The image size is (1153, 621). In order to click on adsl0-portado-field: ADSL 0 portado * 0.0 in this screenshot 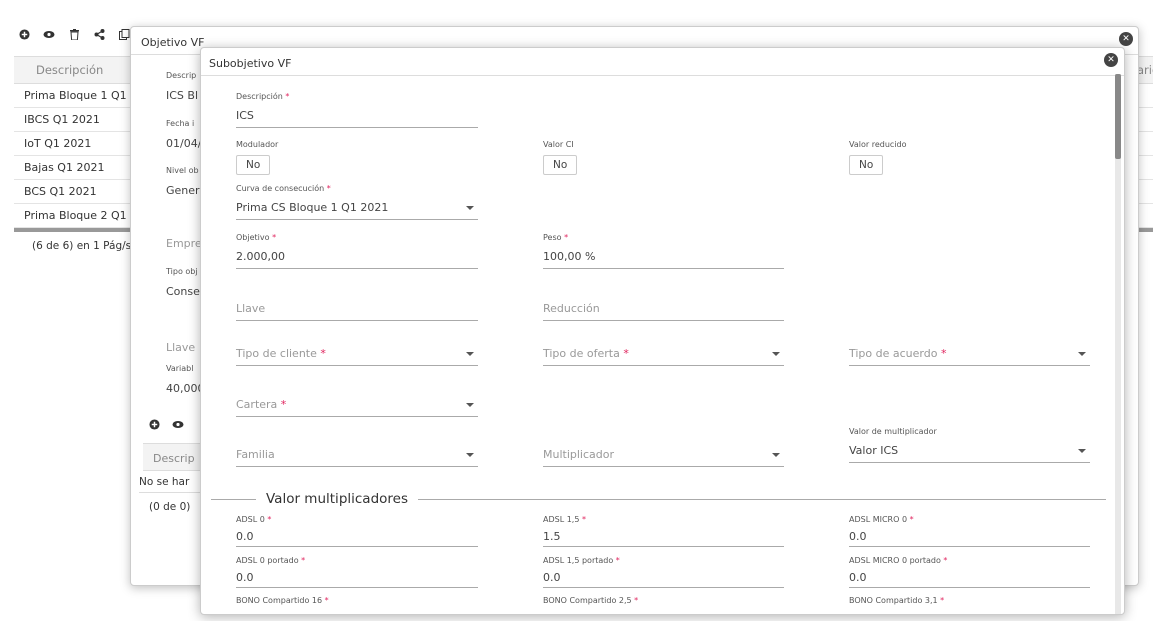, I will do `click(357, 572)`.